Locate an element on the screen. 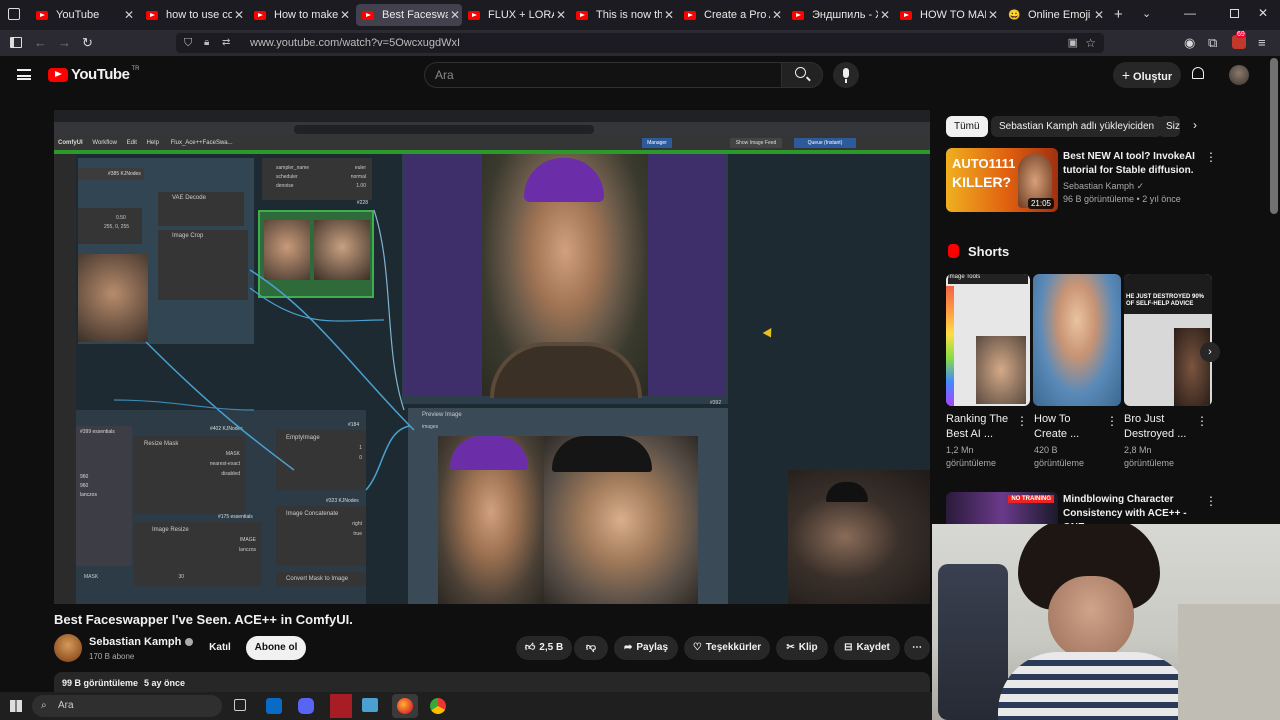  os-taskbar: ⌕ Ara is located at coordinates (466, 706).